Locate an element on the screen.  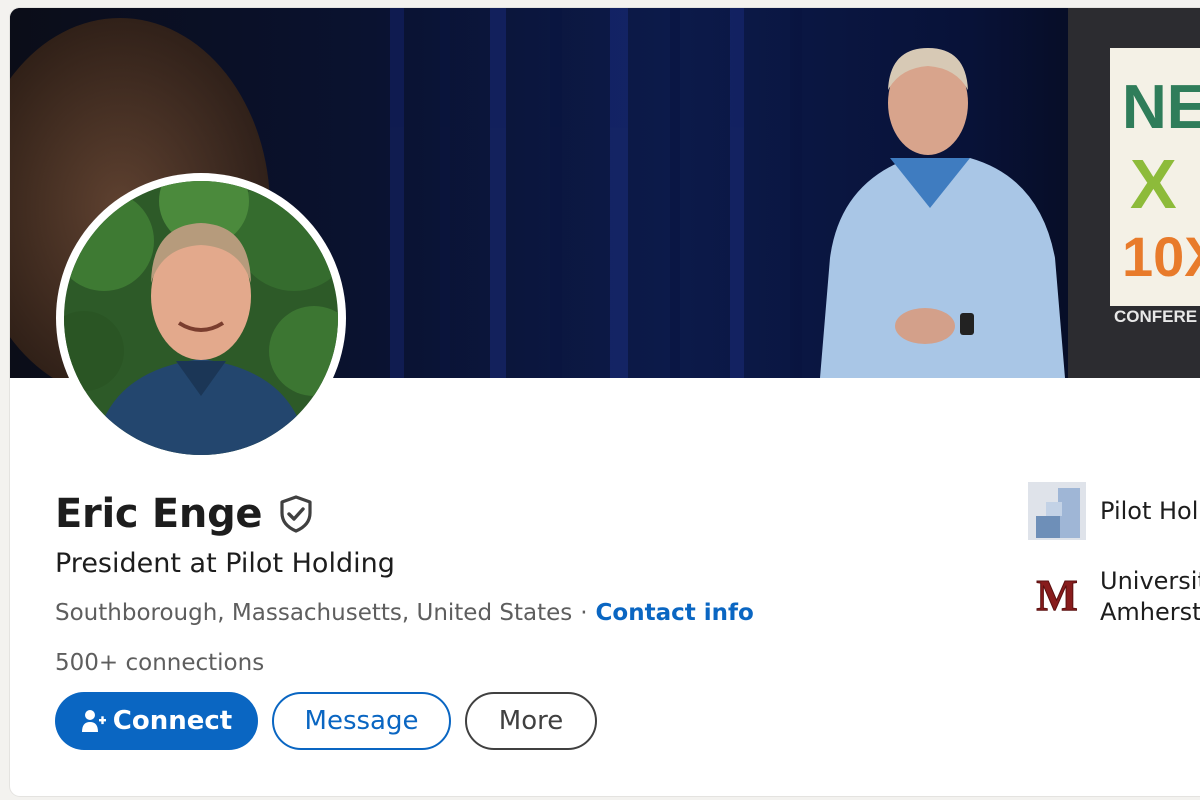
company-name: Pilot Hol is located at coordinates (1149, 511).